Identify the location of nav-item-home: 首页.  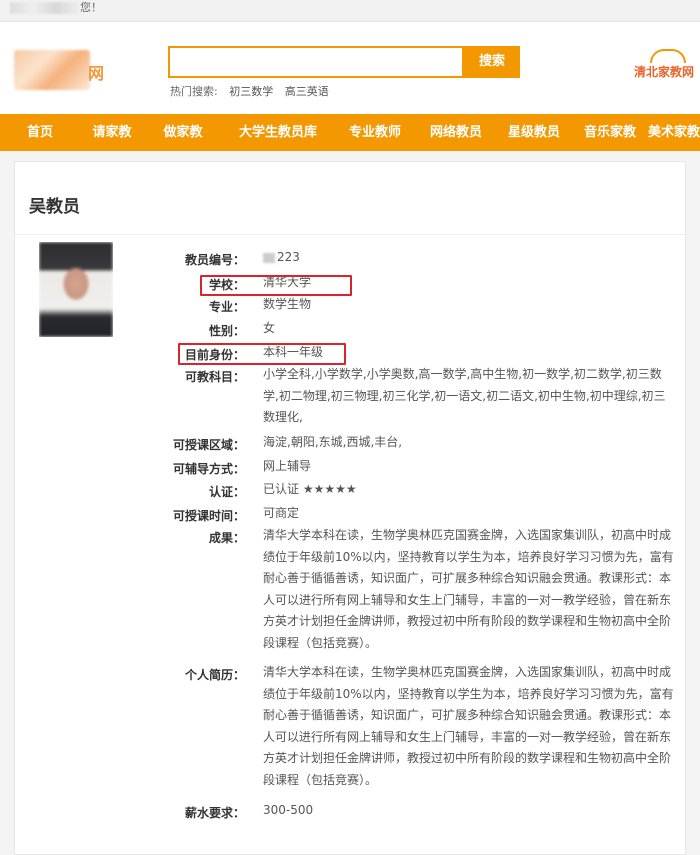
(40, 132).